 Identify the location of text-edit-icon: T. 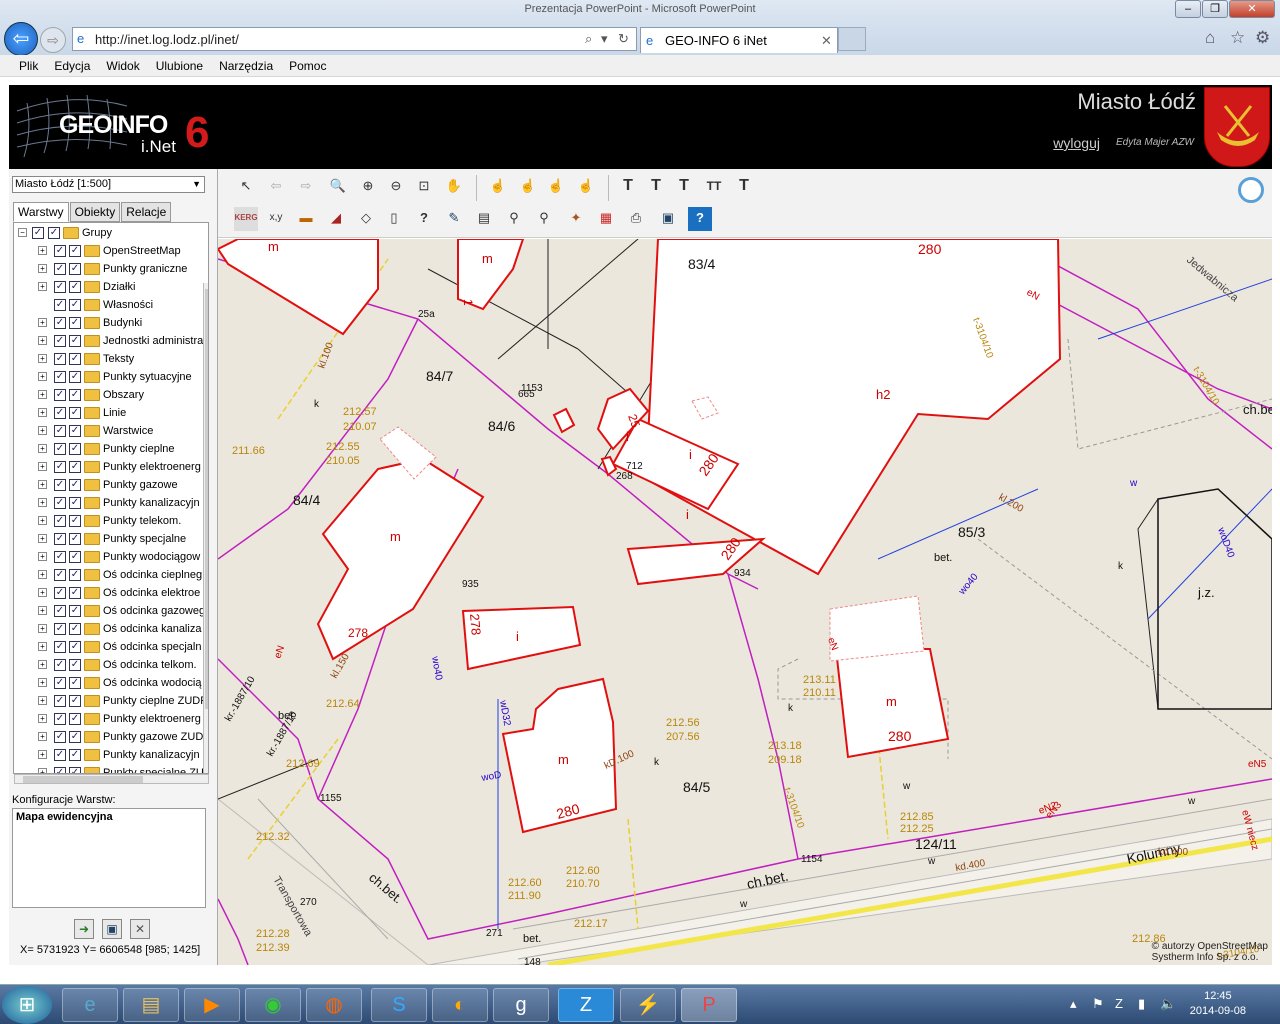
(684, 187).